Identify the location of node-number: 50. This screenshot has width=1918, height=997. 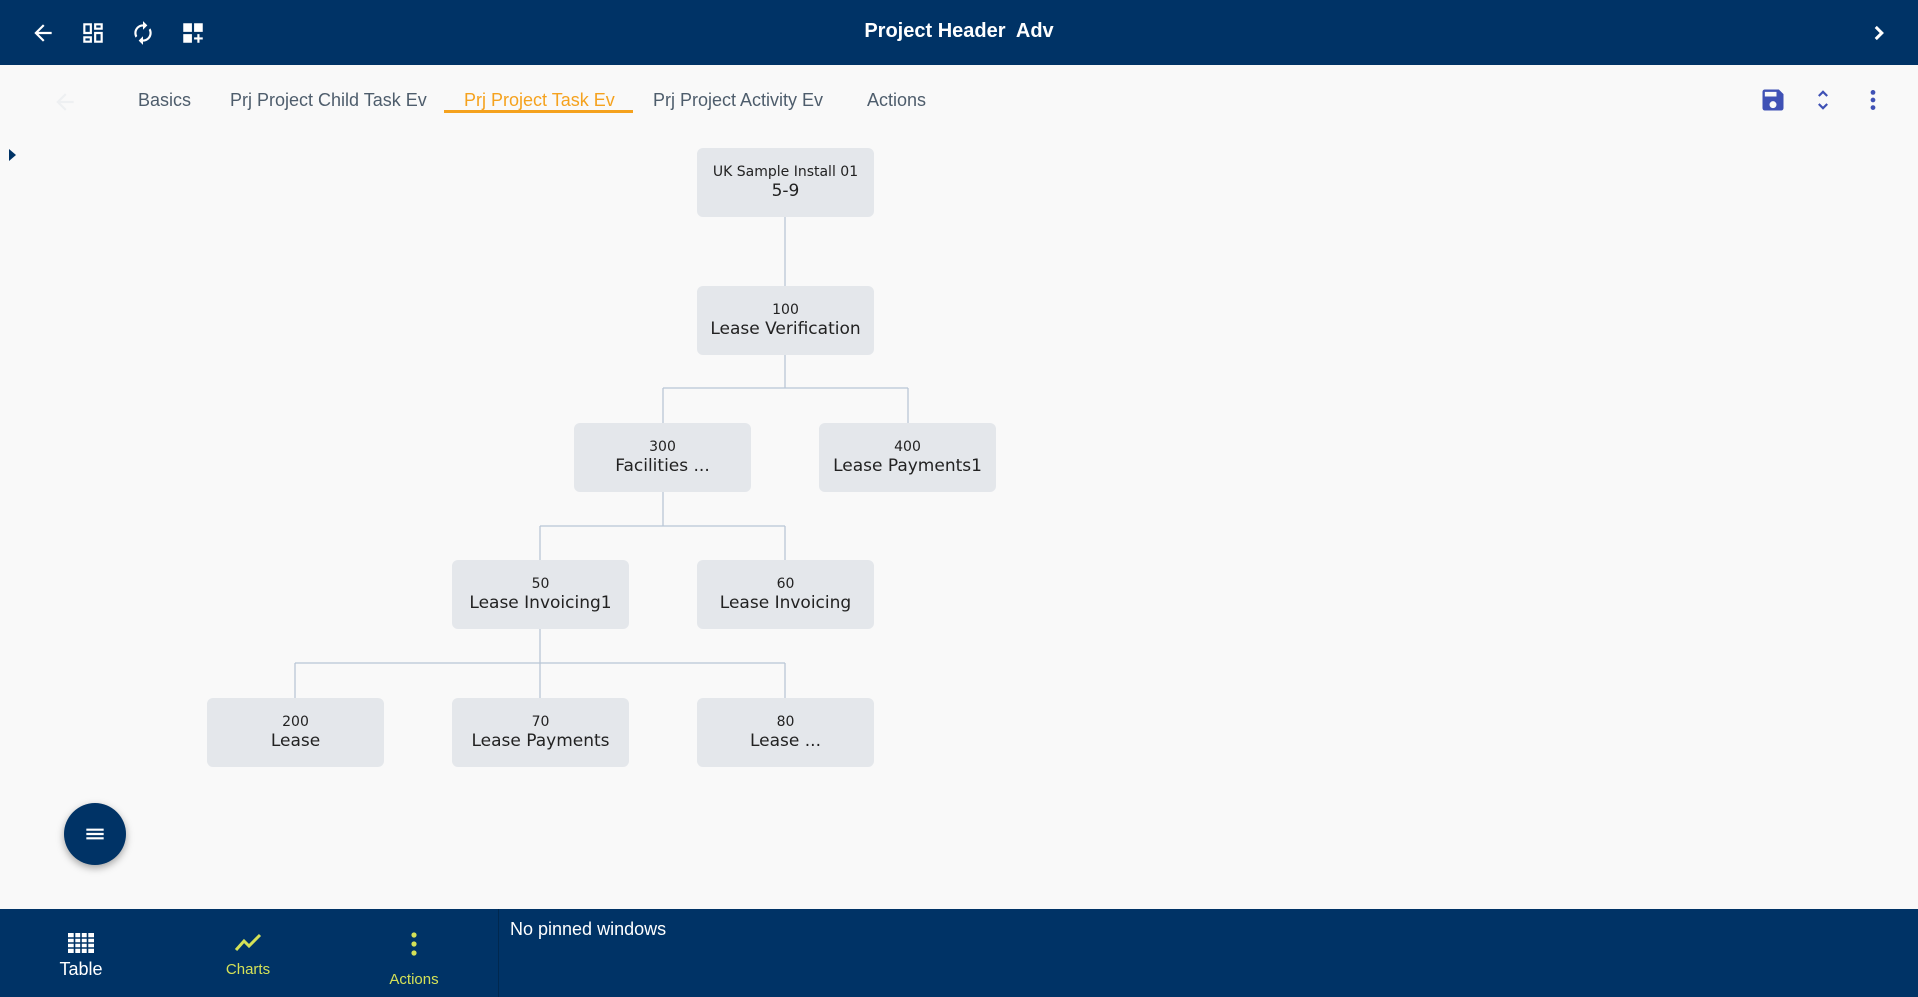
(540, 584).